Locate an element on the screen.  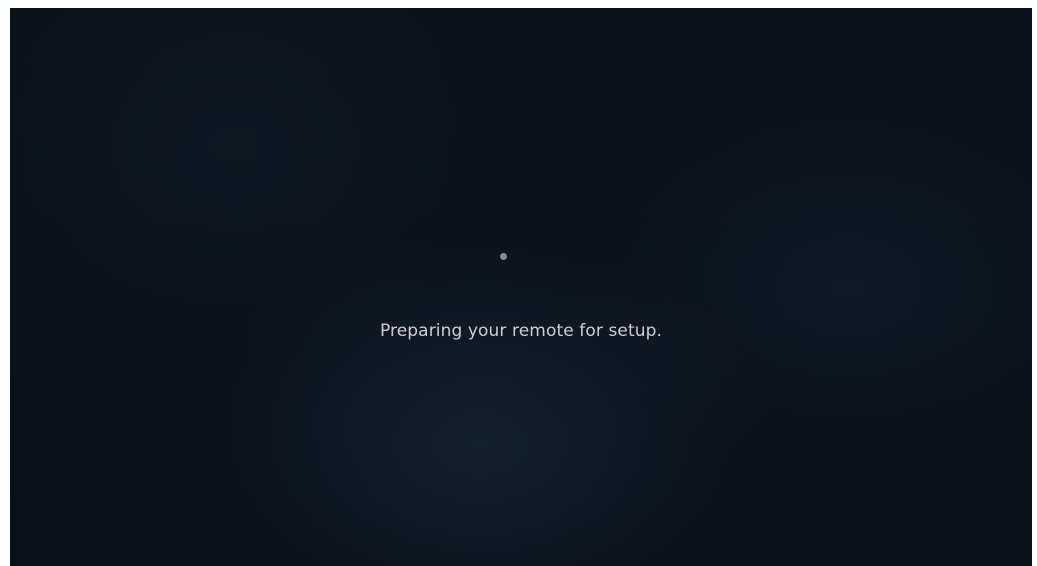
loading-spinner-icon is located at coordinates (503, 256).